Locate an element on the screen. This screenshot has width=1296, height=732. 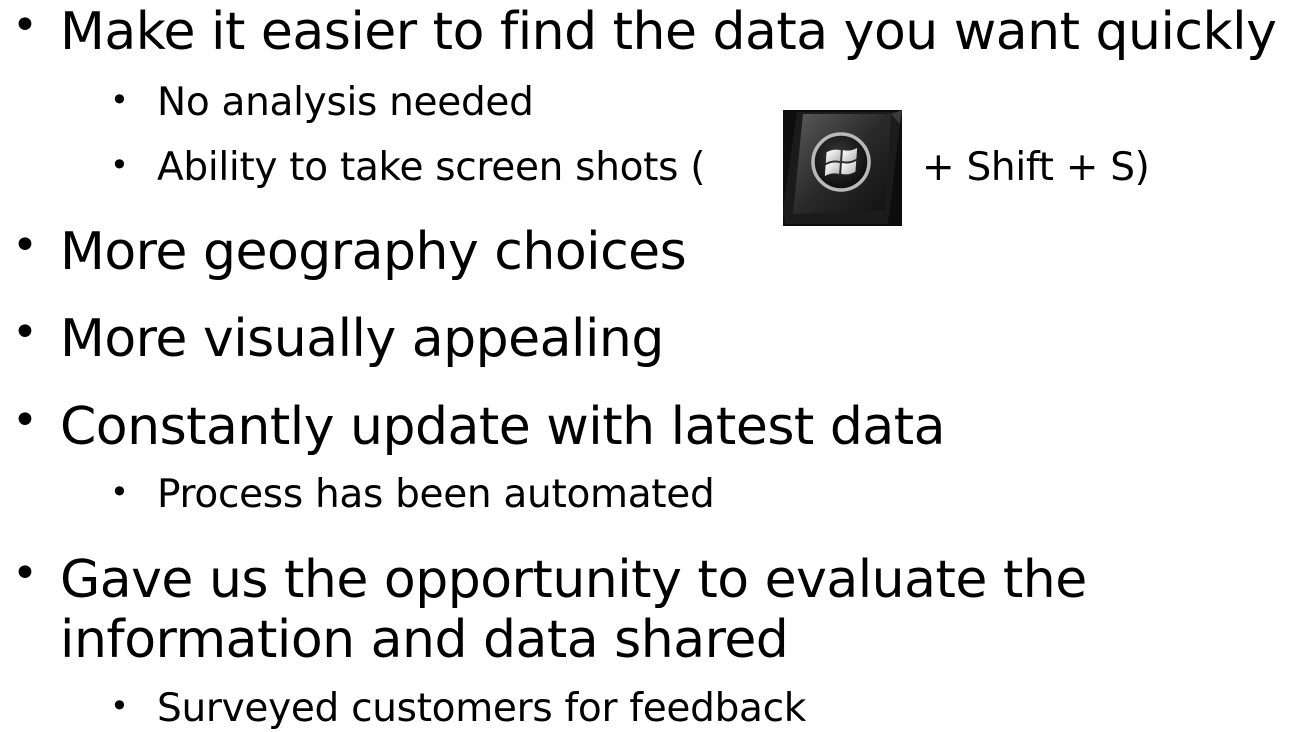
sub-bullet-5-1-text: Surveyed customers for feedback is located at coordinates (482, 708).